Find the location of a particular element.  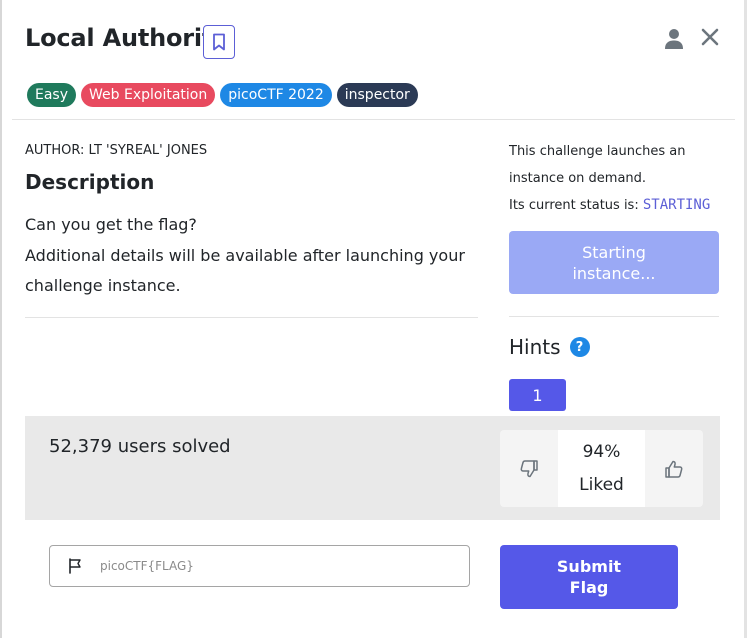

instance-status-line: Its current status is: STARTING is located at coordinates (614, 206).